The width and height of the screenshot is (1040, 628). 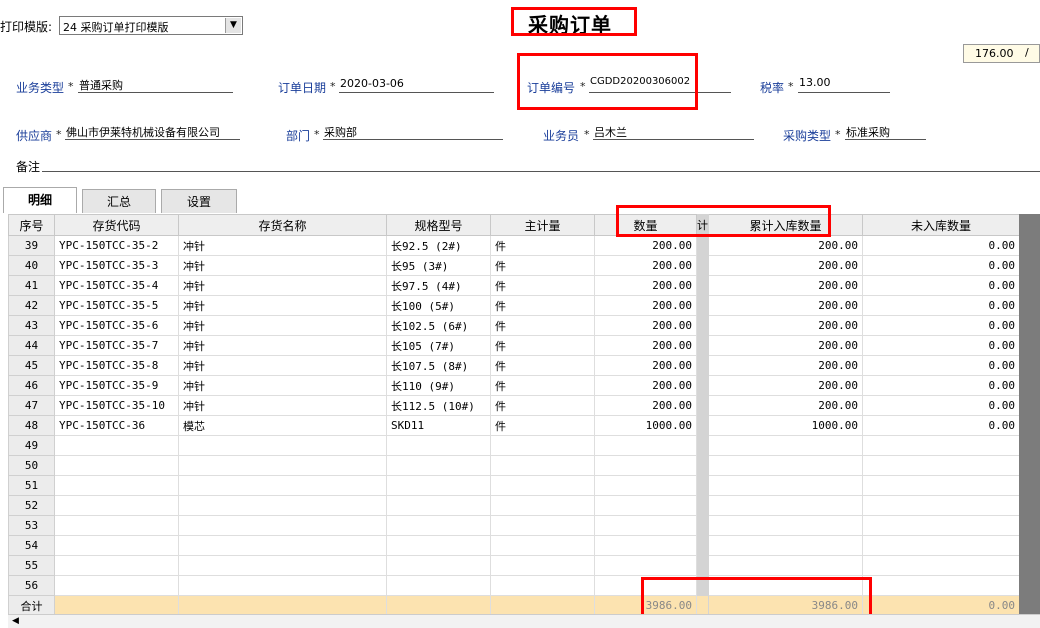 What do you see at coordinates (101, 85) in the screenshot?
I see `biz-type-value: 普通采购` at bounding box center [101, 85].